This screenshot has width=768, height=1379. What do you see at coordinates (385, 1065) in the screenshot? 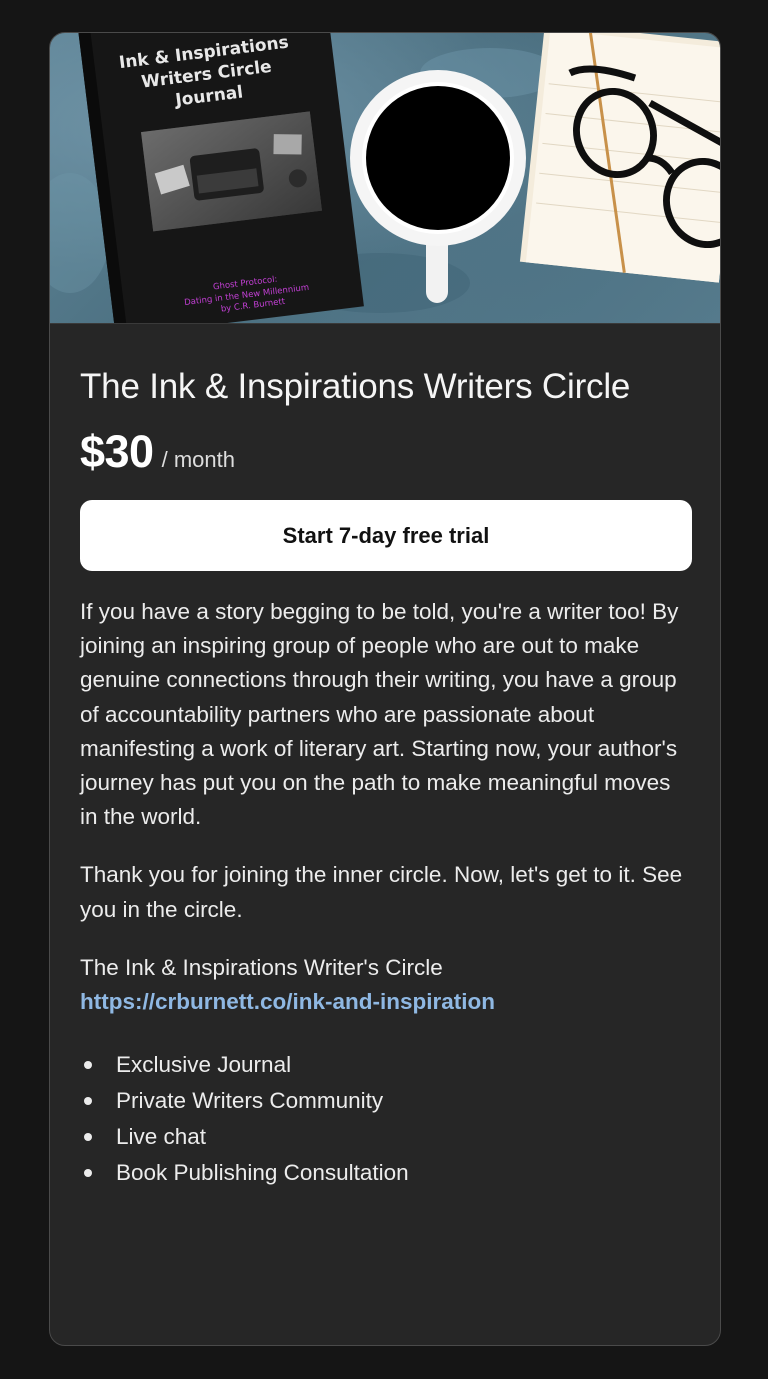
I see `benefit-item: Exclusive Journal` at bounding box center [385, 1065].